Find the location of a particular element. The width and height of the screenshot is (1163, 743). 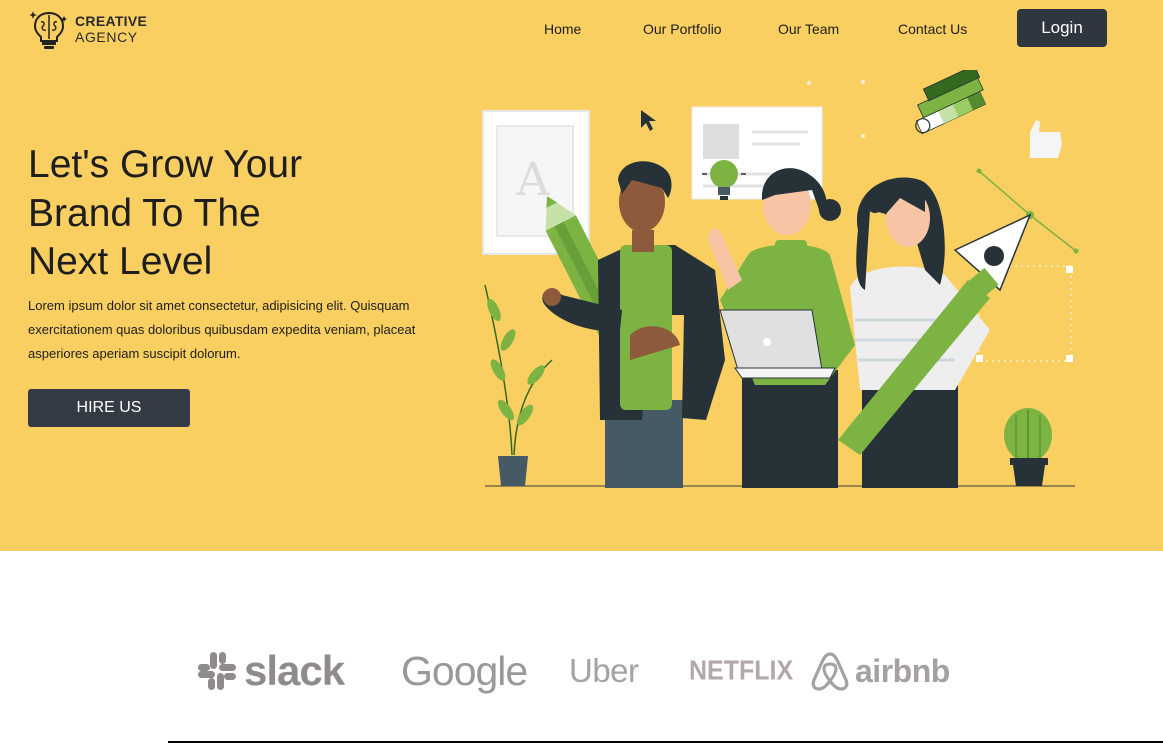

thumbs-up-icon is located at coordinates (1046, 139).